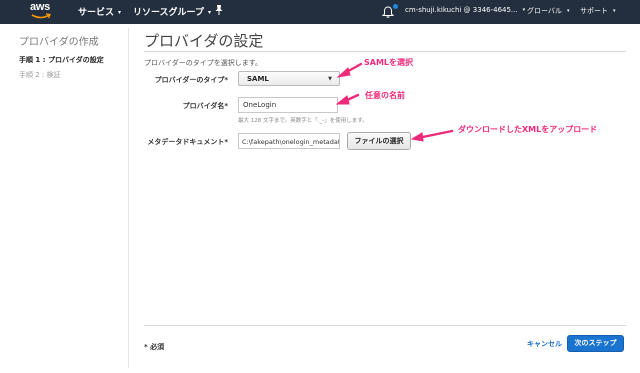 The image size is (640, 373). I want to click on next-step-button: 次のステップ, so click(595, 343).